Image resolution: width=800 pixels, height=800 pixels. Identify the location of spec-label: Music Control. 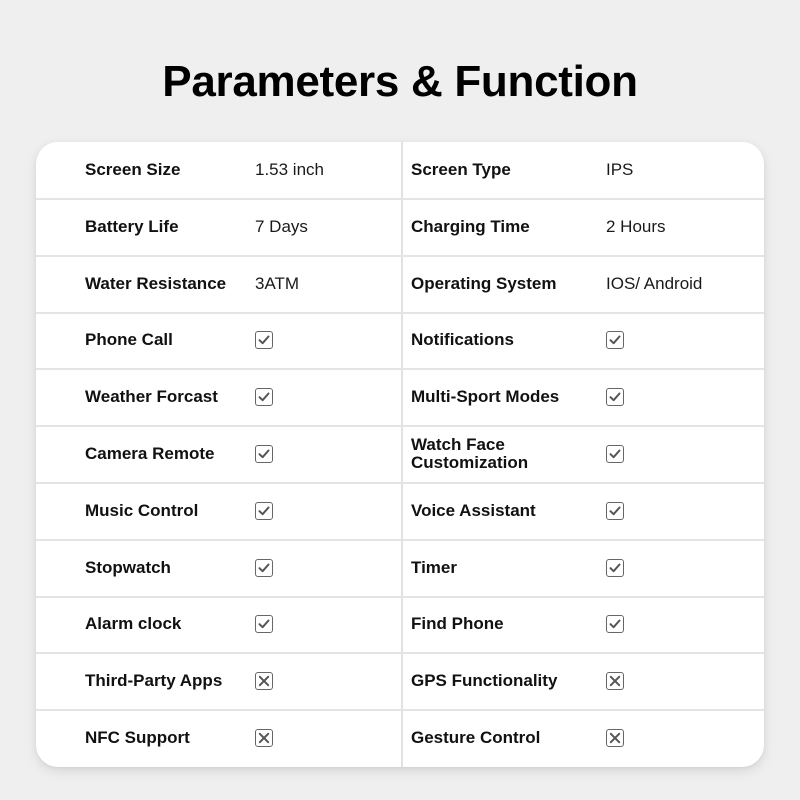
(142, 510).